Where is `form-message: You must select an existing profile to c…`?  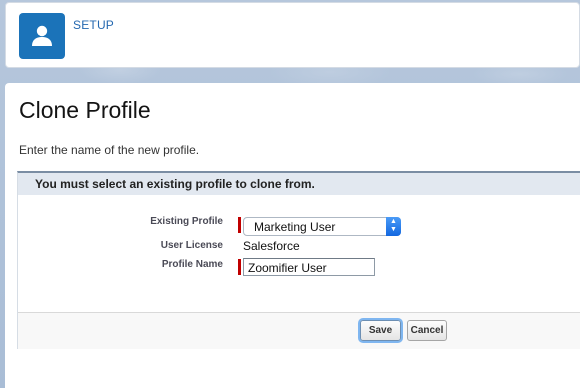
form-message: You must select an existing profile to c… is located at coordinates (299, 184).